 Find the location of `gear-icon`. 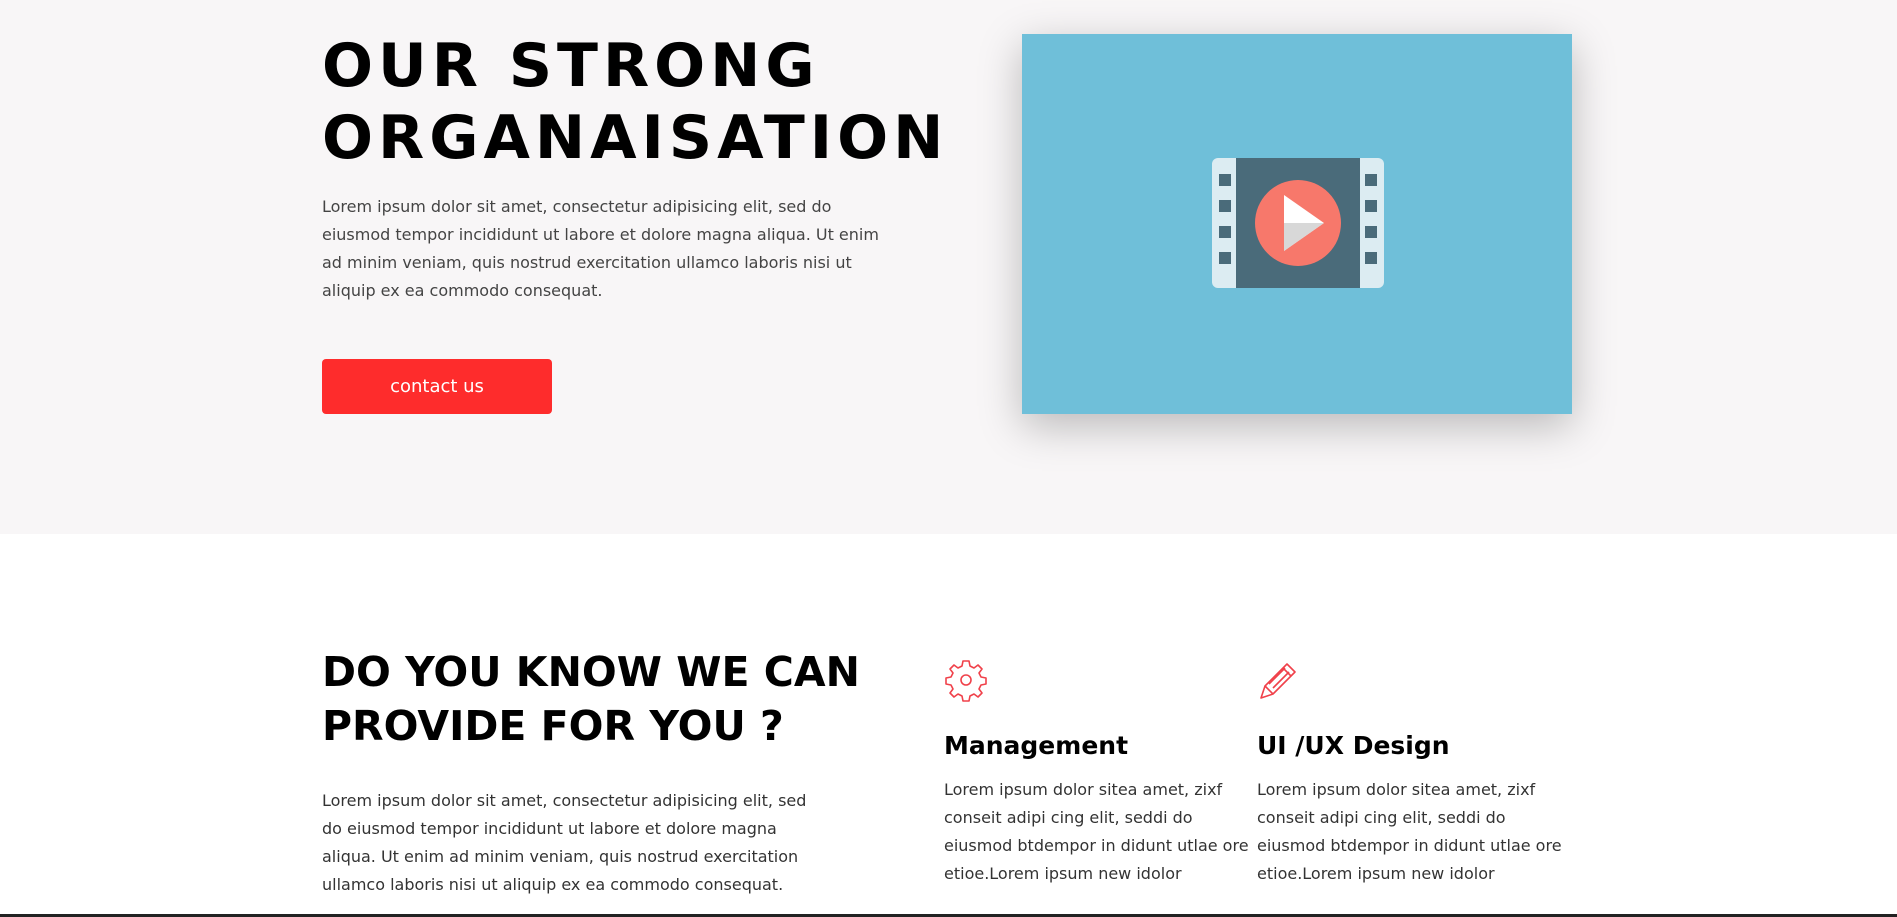

gear-icon is located at coordinates (966, 681).